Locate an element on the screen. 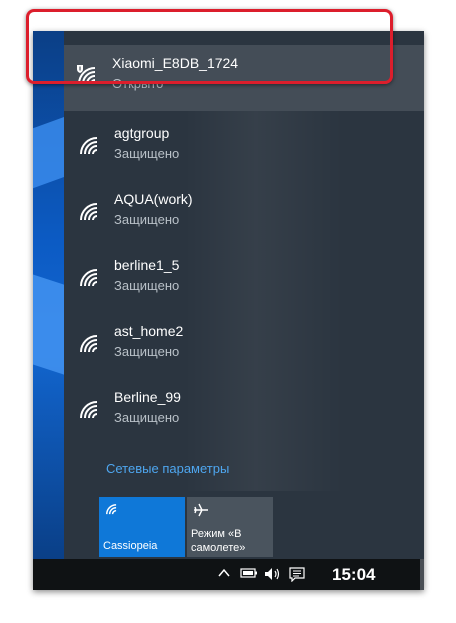 The image size is (456, 623). battery-icon is located at coordinates (249, 573).